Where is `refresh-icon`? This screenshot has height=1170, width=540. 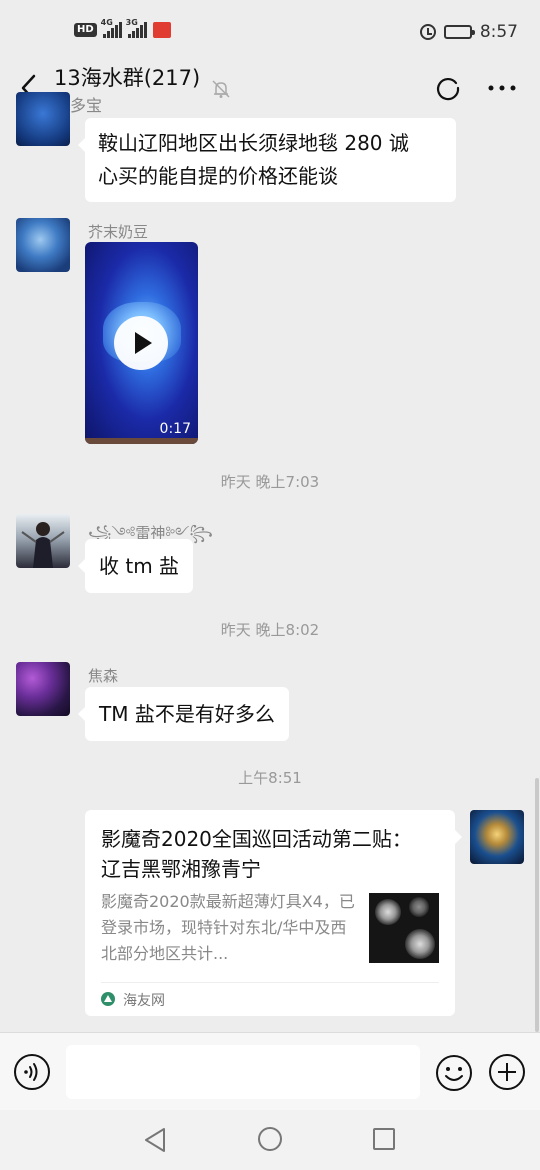
refresh-icon is located at coordinates (448, 88).